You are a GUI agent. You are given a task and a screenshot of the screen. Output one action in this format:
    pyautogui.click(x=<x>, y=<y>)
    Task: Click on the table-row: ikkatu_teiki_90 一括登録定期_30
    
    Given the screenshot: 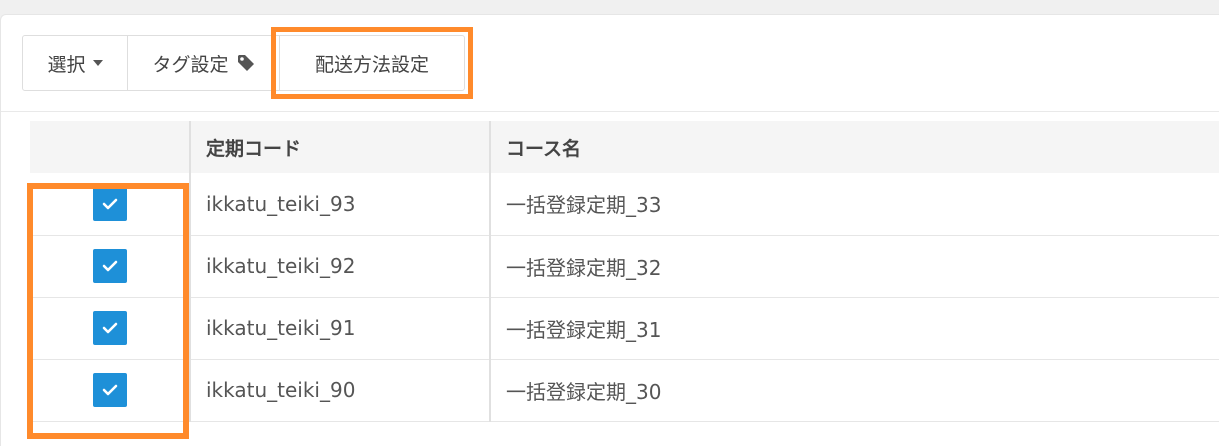 What is the action you would take?
    pyautogui.click(x=624, y=390)
    